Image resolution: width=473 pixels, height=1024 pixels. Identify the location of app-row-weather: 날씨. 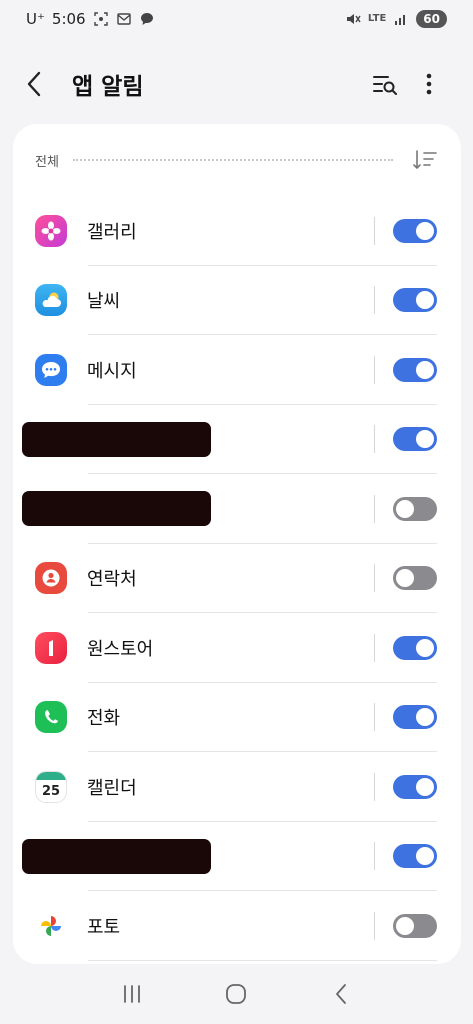
(237, 301).